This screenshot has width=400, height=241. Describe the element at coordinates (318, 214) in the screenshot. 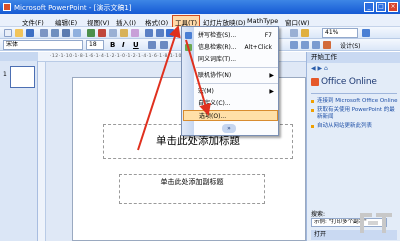

I see `search-label: 搜索:` at that location.